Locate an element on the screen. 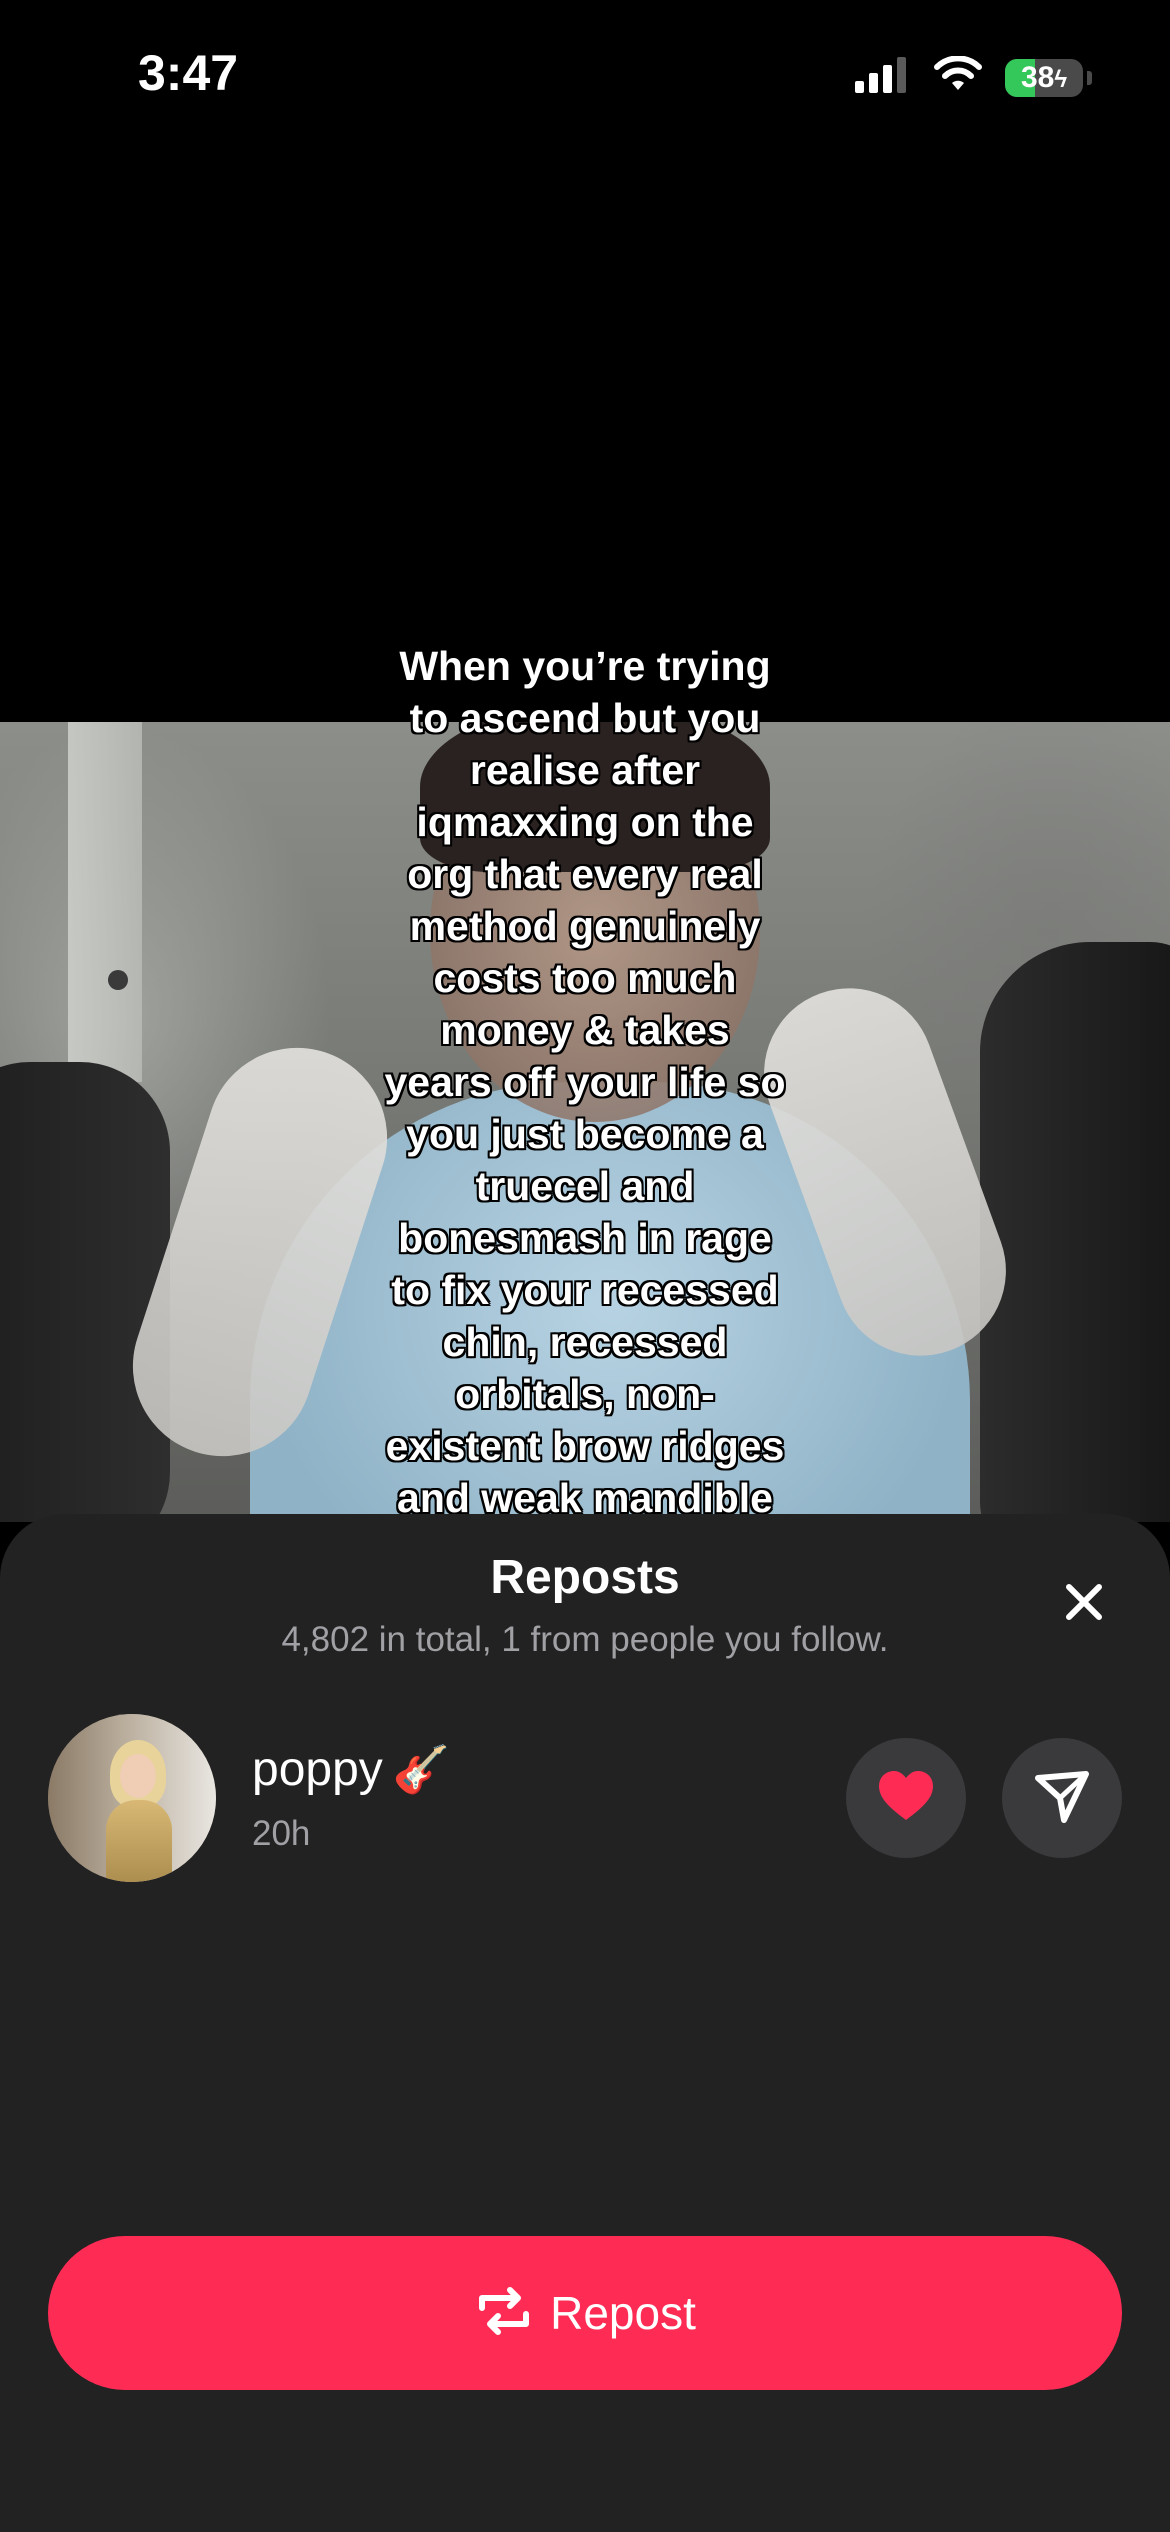 Image resolution: width=1170 pixels, height=2532 pixels. repost-icon is located at coordinates (504, 2313).